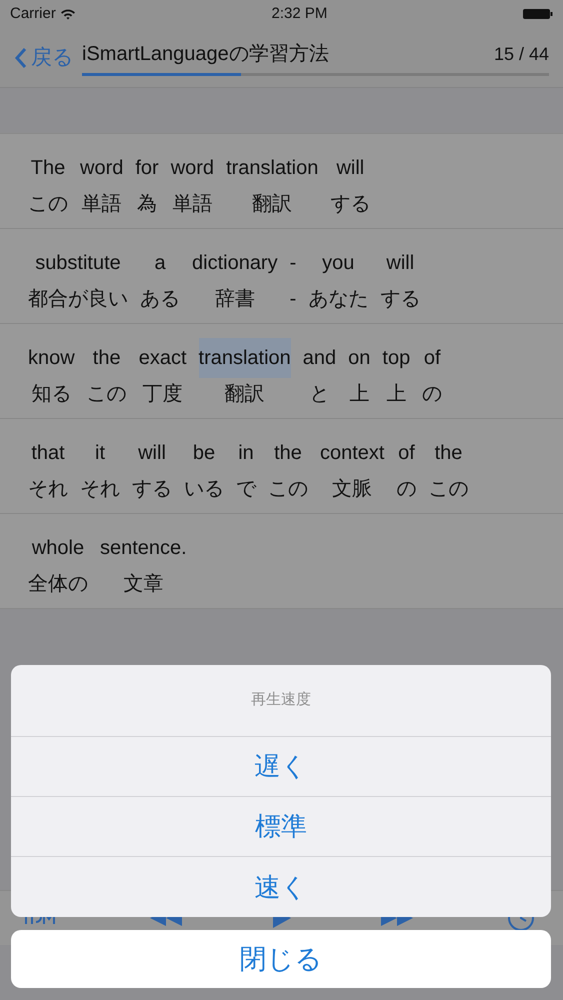 The image size is (563, 1000). I want to click on battery-icon, so click(538, 14).